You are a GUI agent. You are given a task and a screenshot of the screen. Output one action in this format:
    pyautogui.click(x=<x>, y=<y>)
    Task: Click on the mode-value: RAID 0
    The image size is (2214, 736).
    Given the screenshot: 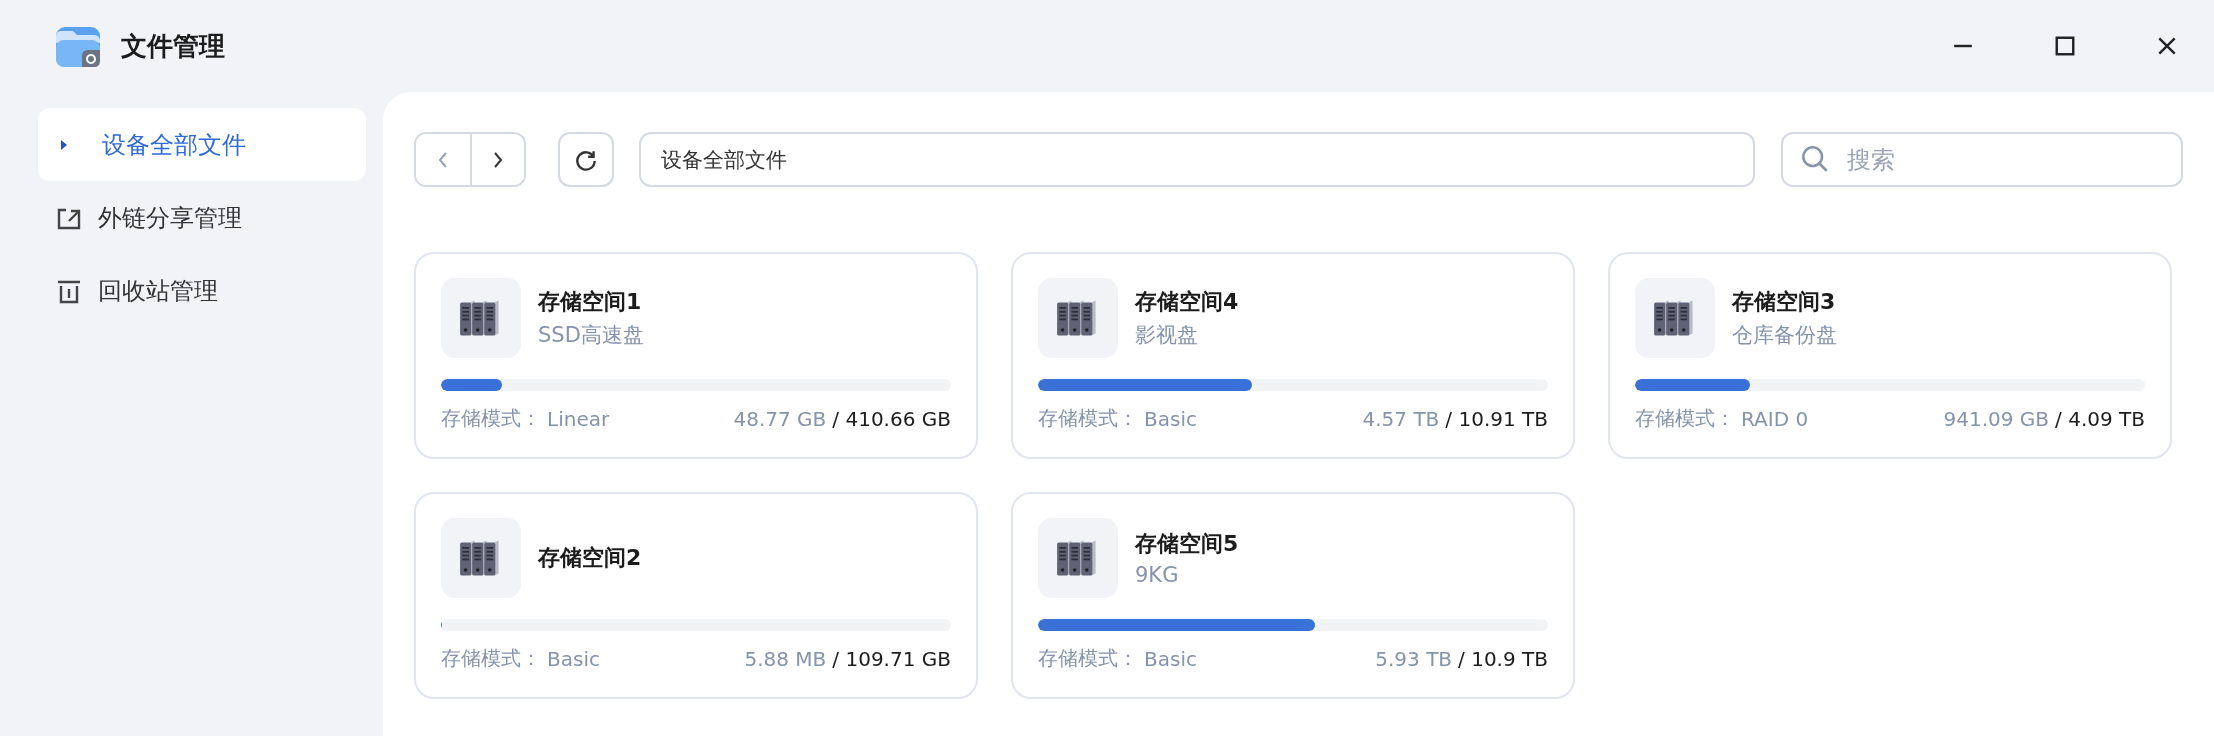 What is the action you would take?
    pyautogui.click(x=1775, y=418)
    